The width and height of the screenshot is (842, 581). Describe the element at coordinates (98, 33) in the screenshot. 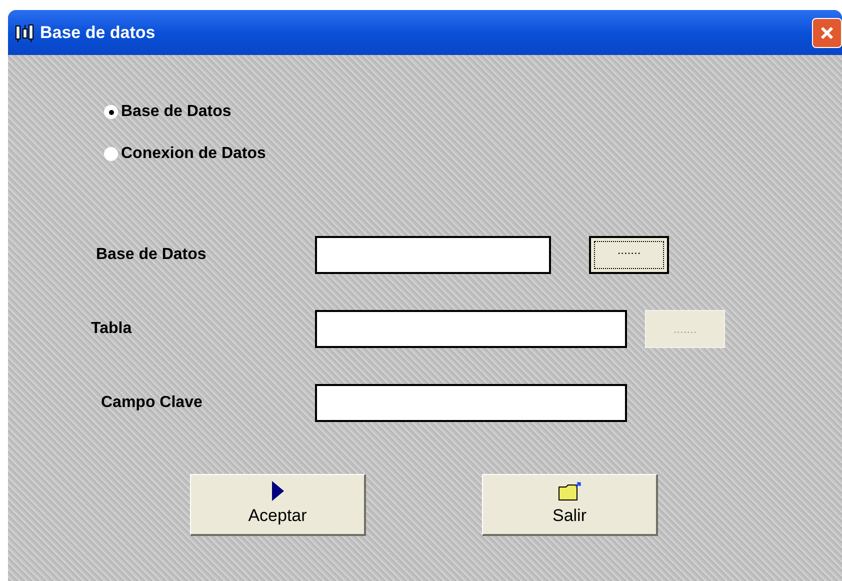

I see `window-title: Base de datos` at that location.